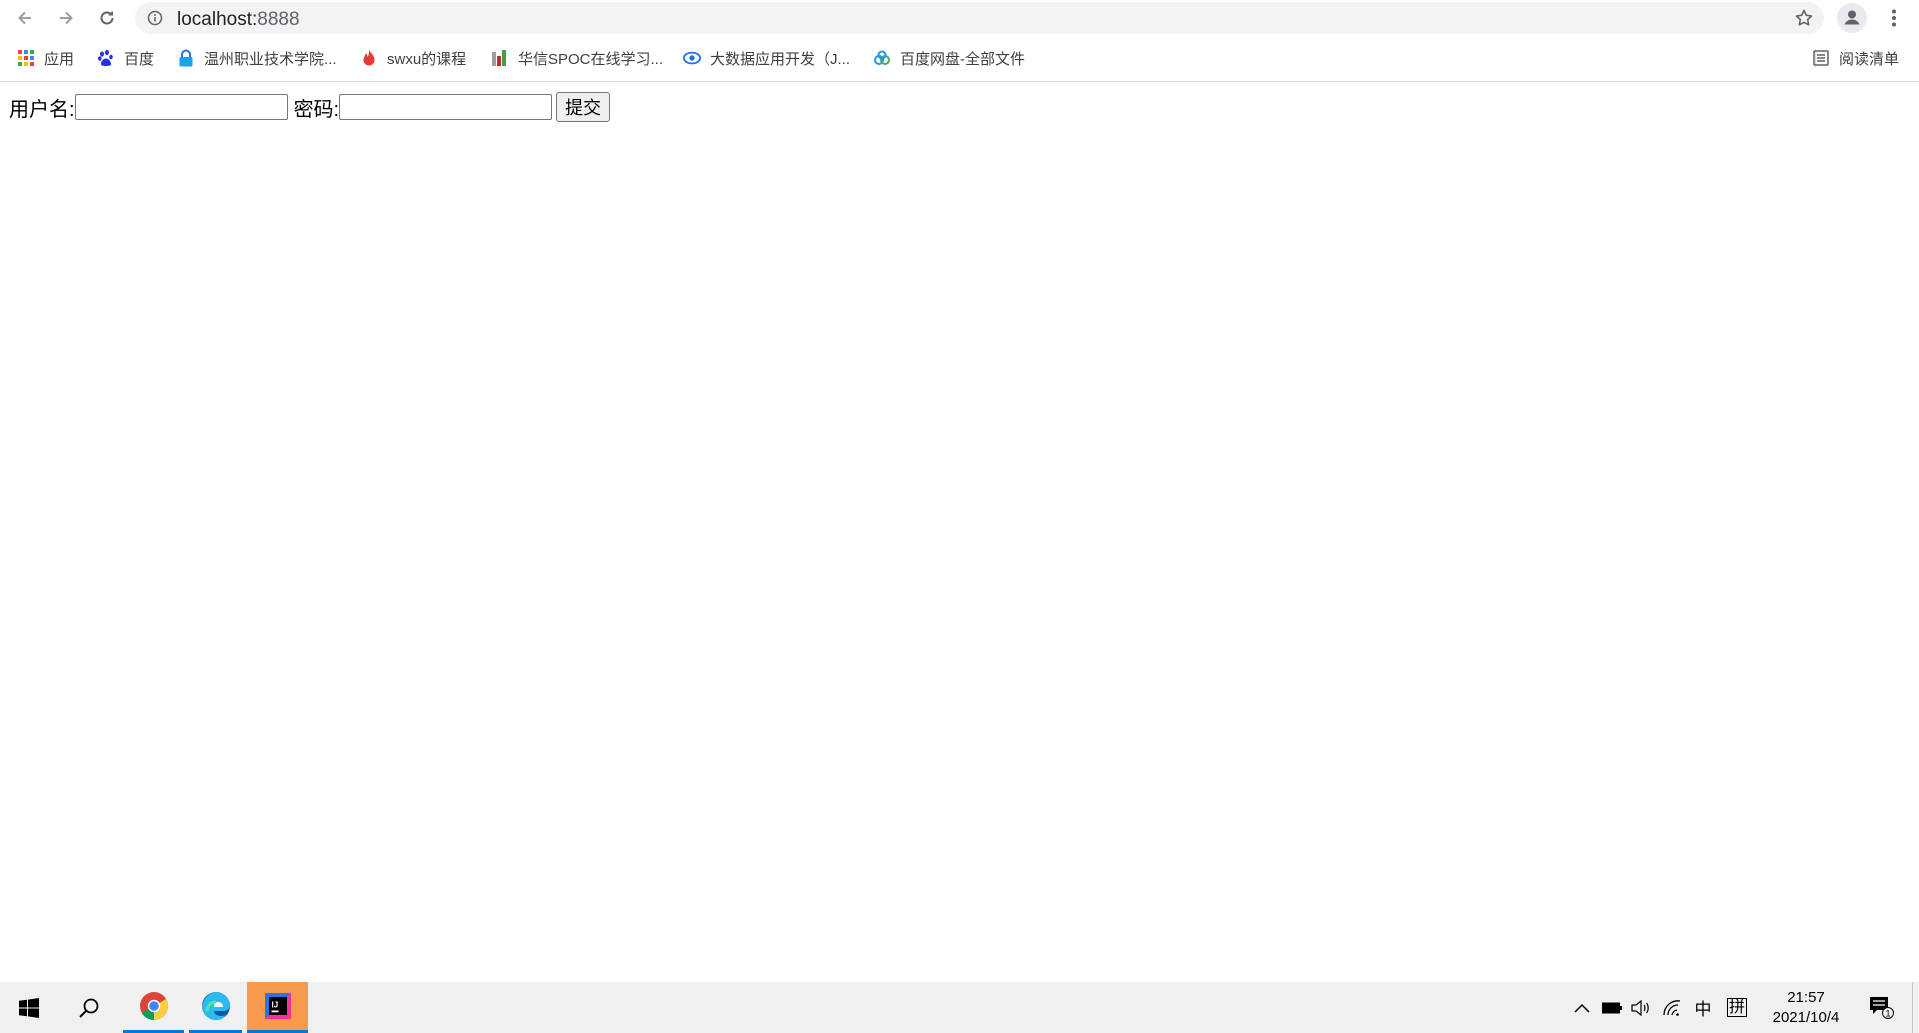 The height and width of the screenshot is (1033, 1919). I want to click on username-label: 用户名:, so click(42, 109).